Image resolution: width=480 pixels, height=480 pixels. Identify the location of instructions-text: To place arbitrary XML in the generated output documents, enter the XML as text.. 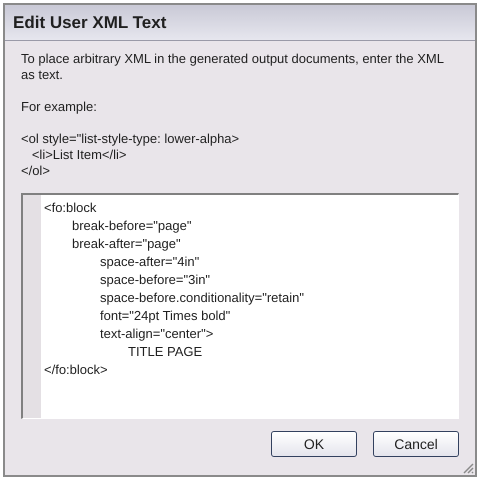
(232, 67).